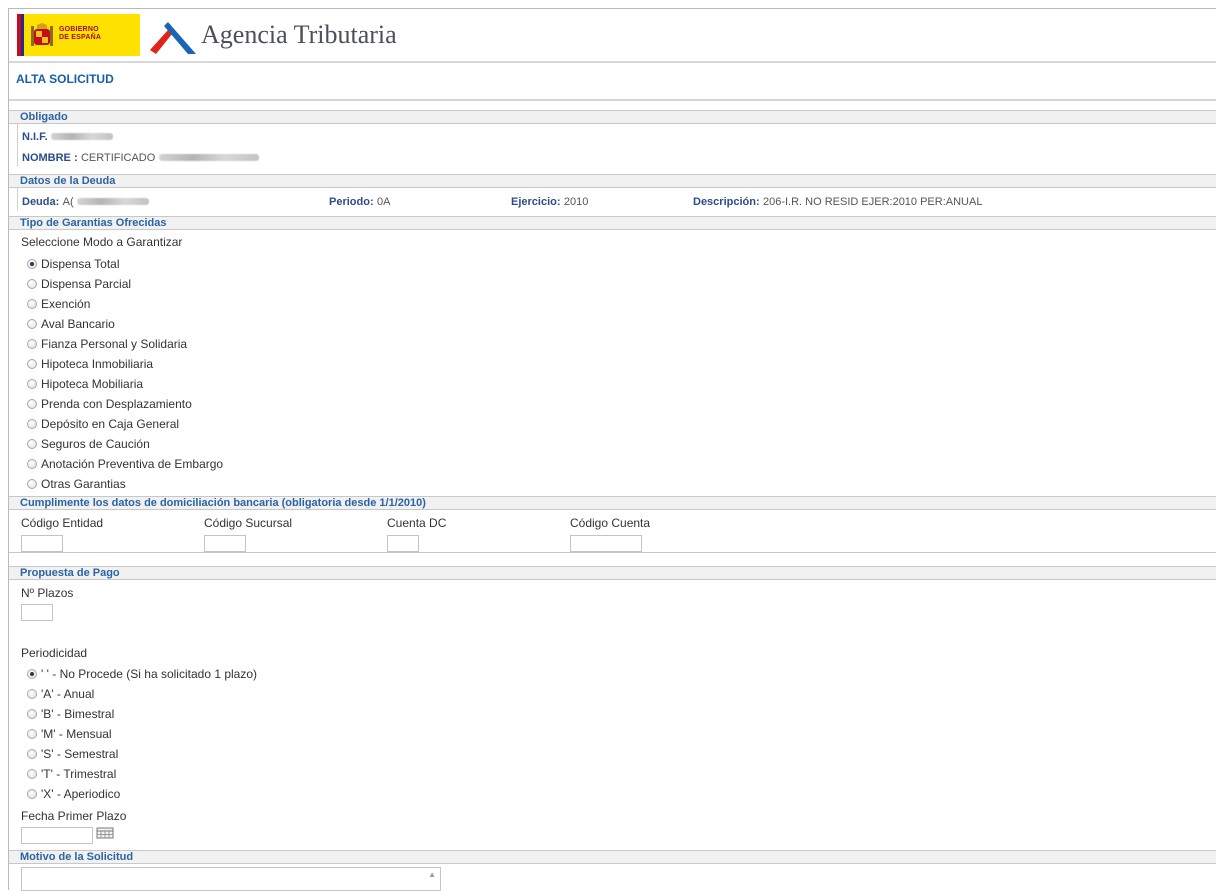 The image size is (1216, 891). I want to click on section-title-motivo: Motivo de la Solicitud, so click(77, 857).